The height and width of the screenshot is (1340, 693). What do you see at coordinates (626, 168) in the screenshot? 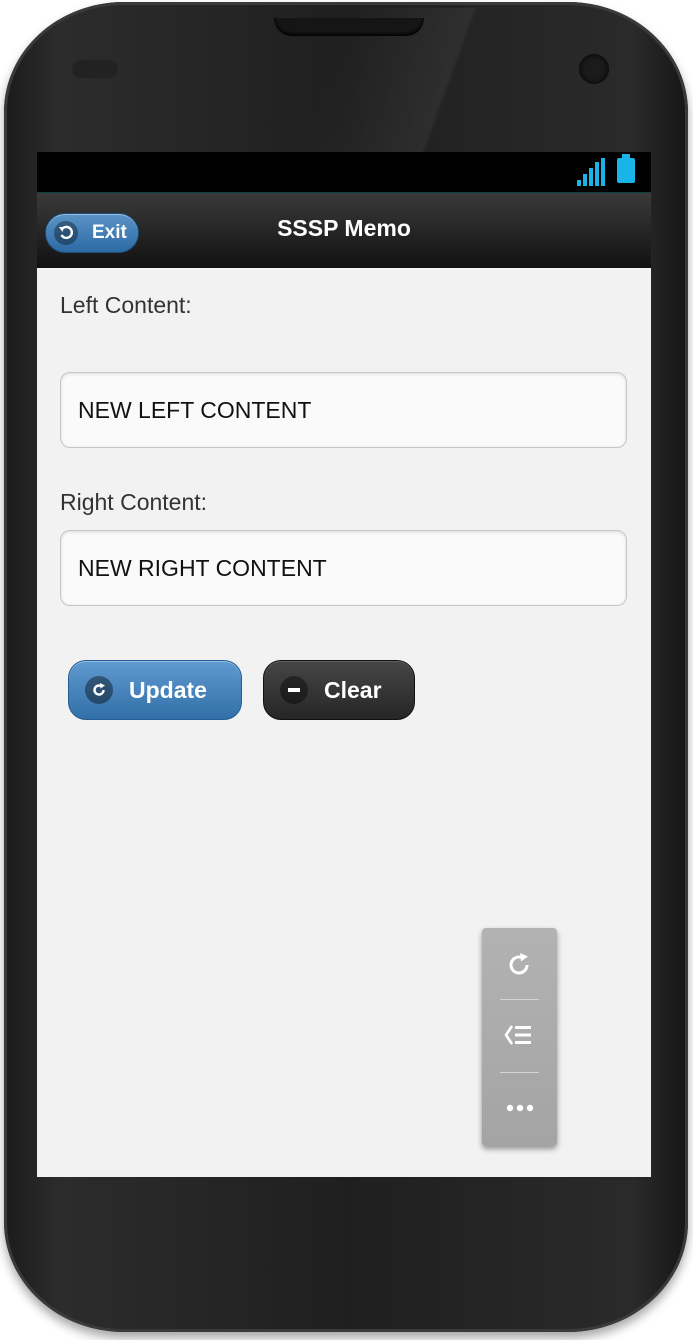
I see `battery-icon` at bounding box center [626, 168].